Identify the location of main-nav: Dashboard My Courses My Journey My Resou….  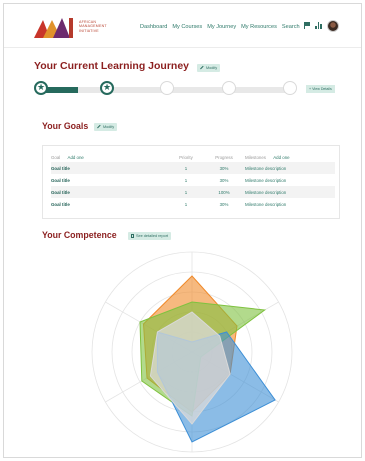
(220, 27).